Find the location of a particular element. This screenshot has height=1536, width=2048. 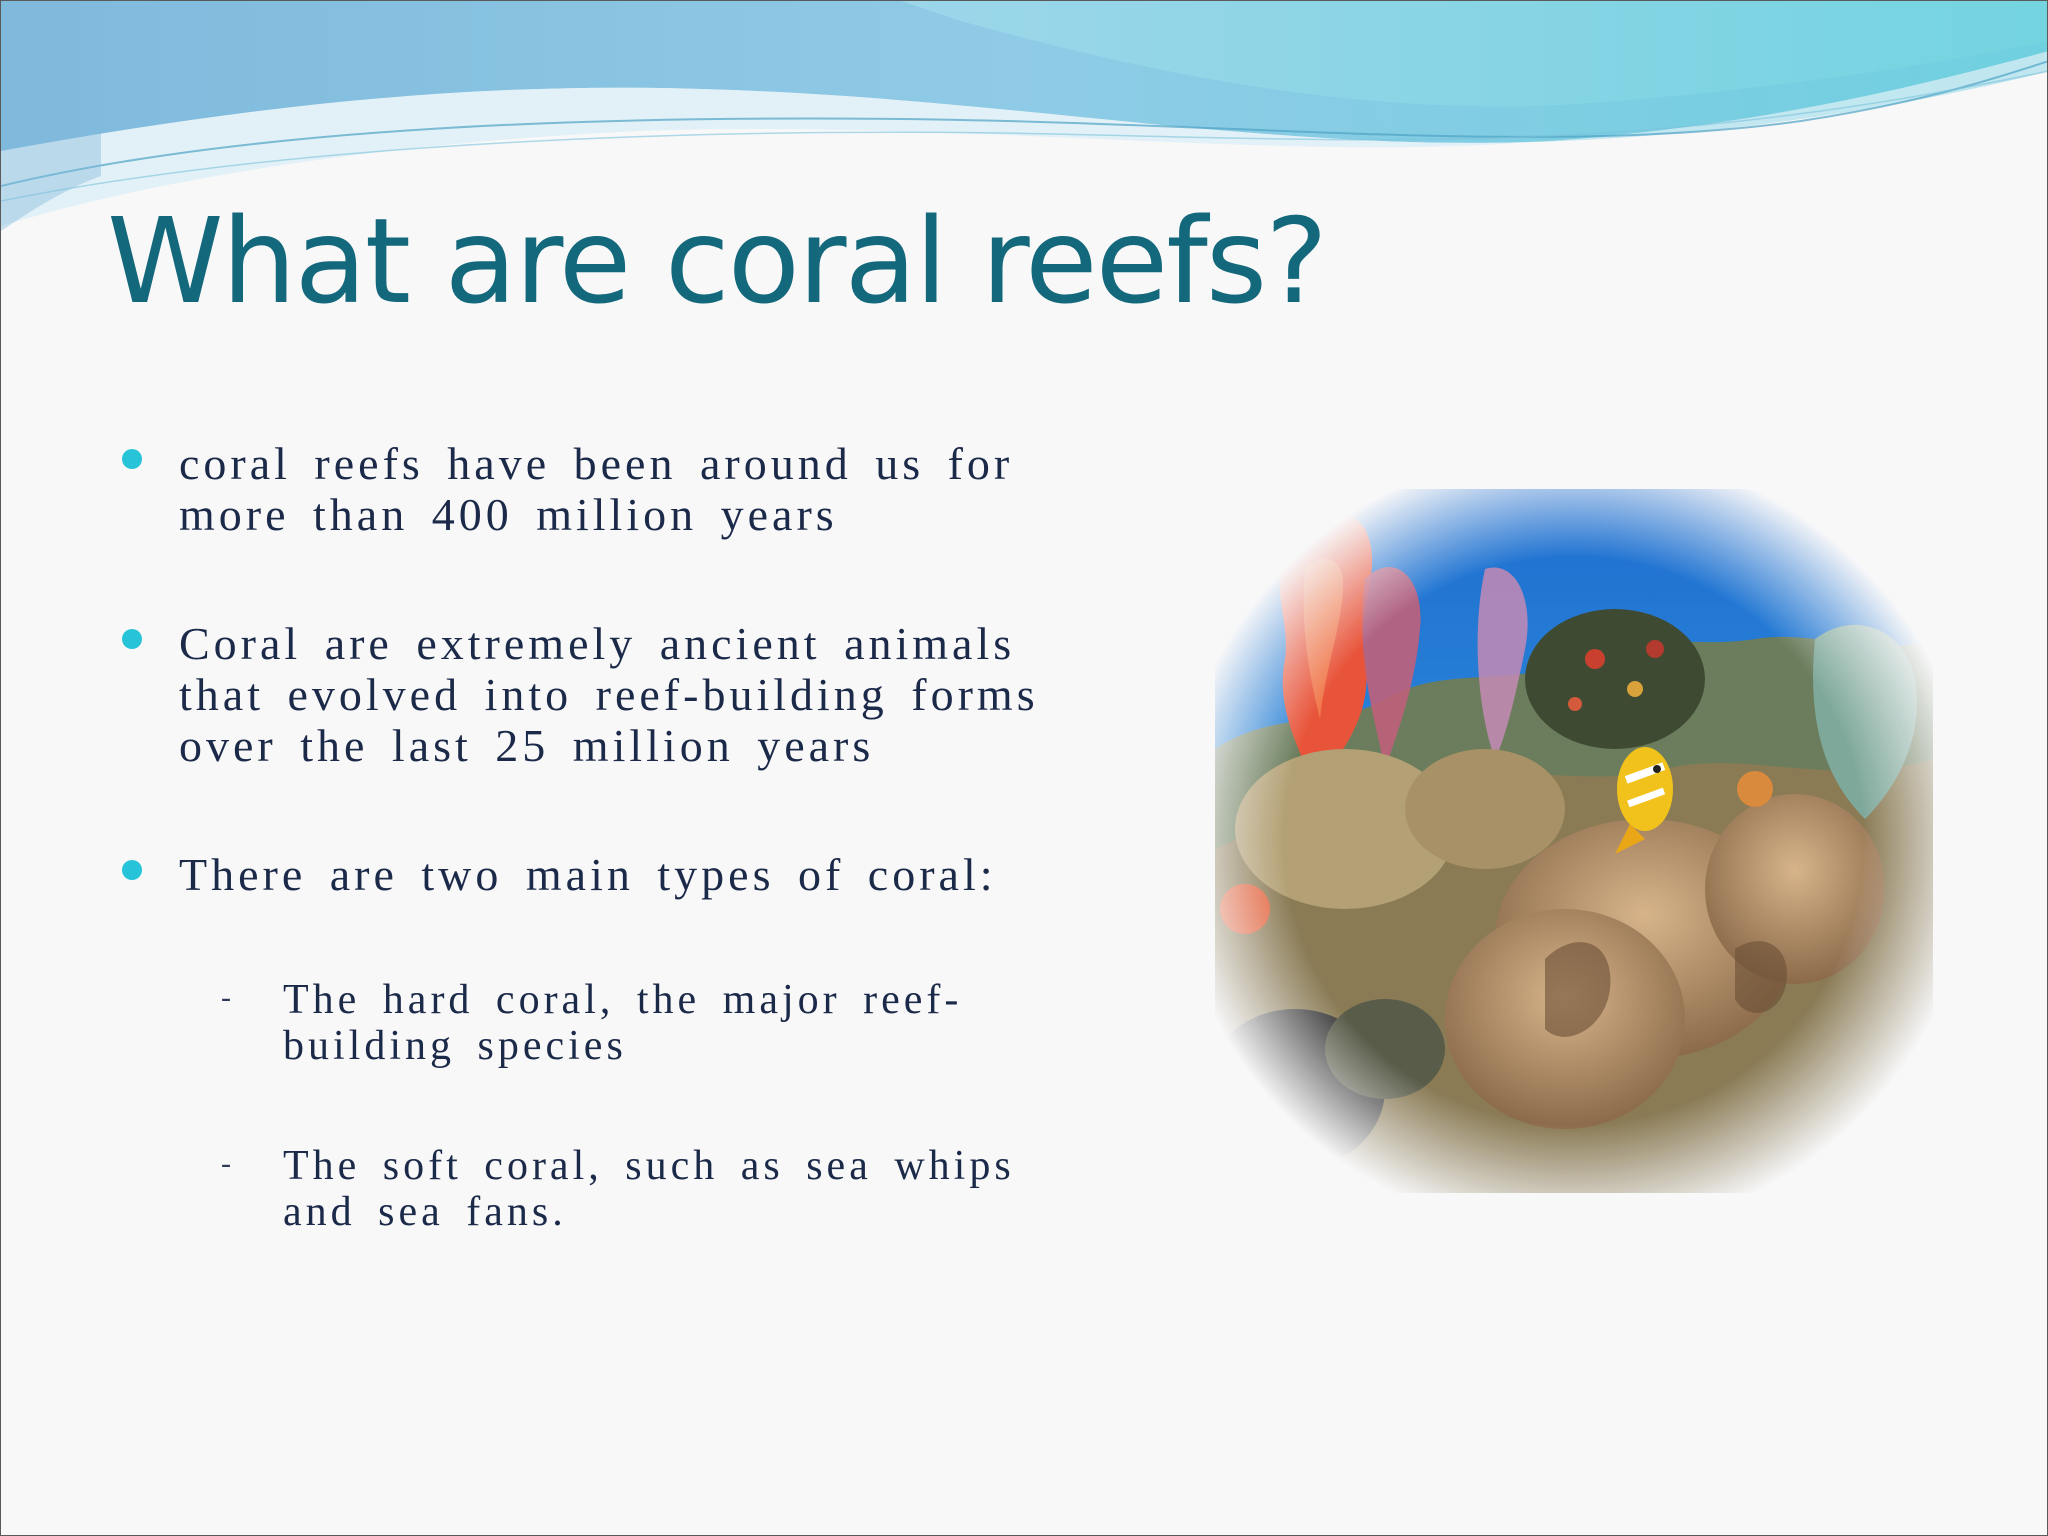

bullet-line: Coral are extremely ancient animals is located at coordinates (597, 643).